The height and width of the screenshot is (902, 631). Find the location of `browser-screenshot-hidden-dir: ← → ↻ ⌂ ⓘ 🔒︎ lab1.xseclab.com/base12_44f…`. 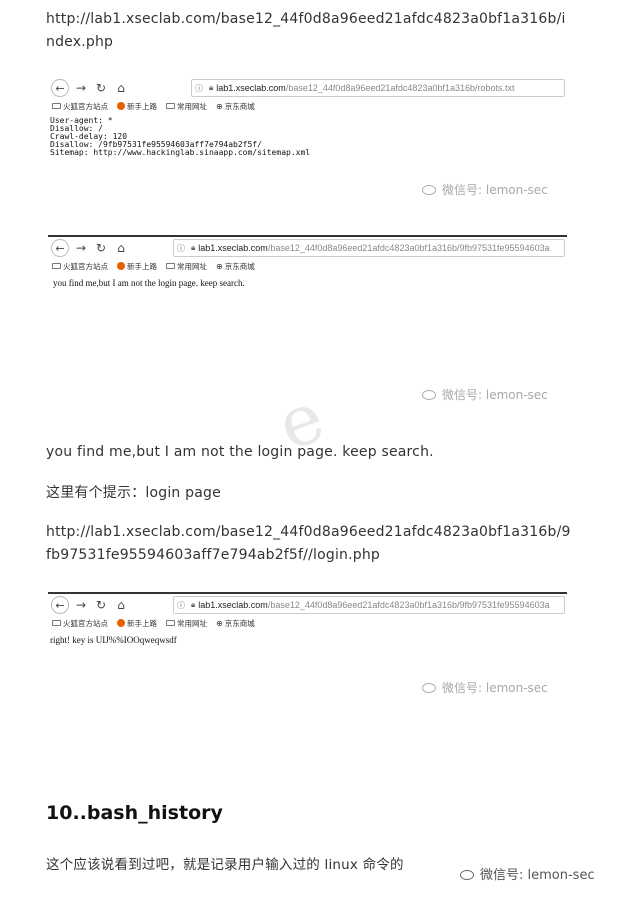

browser-screenshot-hidden-dir: ← → ↻ ⌂ ⓘ 🔒︎ lab1.xseclab.com/base12_44f… is located at coordinates (307, 266).